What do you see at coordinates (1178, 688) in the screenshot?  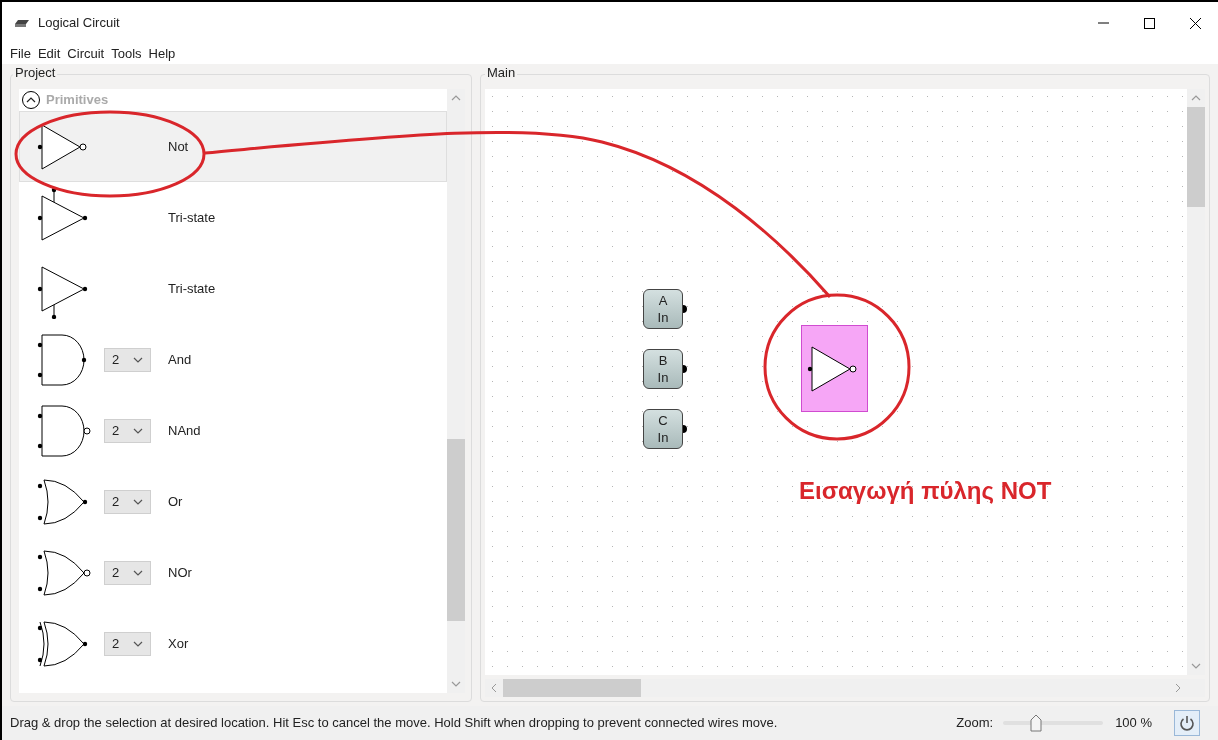 I see `chevron-right-icon` at bounding box center [1178, 688].